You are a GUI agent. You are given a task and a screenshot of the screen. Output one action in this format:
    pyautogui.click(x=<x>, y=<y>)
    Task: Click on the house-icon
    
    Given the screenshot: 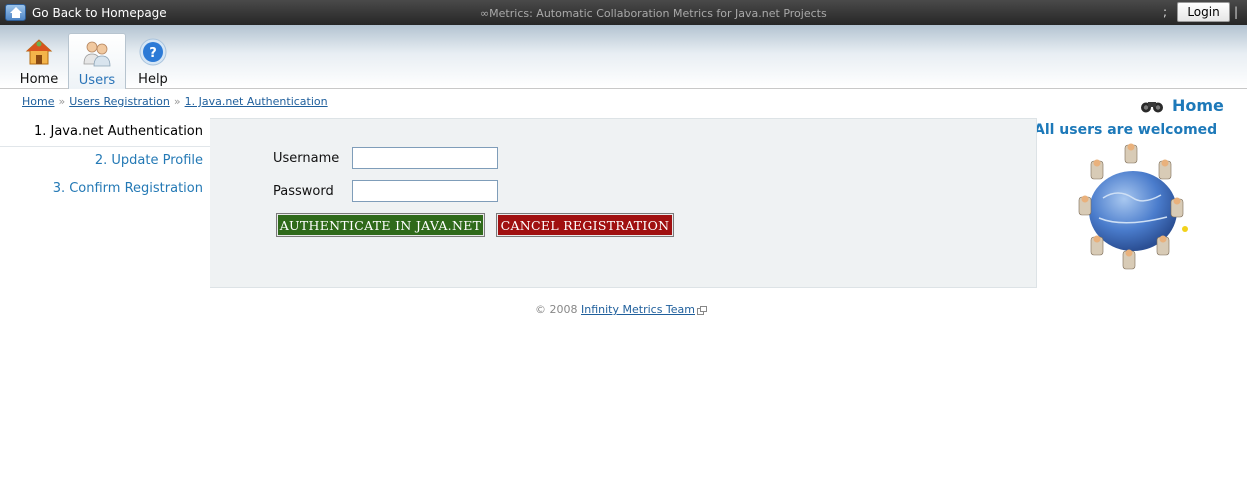 What is the action you would take?
    pyautogui.click(x=39, y=52)
    